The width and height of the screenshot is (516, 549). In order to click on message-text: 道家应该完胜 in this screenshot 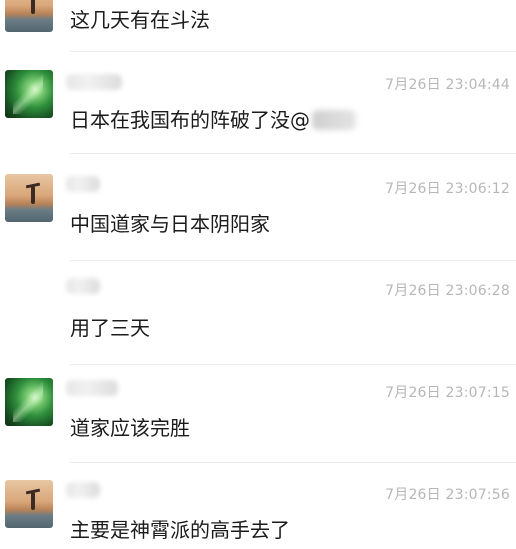, I will do `click(130, 428)`.